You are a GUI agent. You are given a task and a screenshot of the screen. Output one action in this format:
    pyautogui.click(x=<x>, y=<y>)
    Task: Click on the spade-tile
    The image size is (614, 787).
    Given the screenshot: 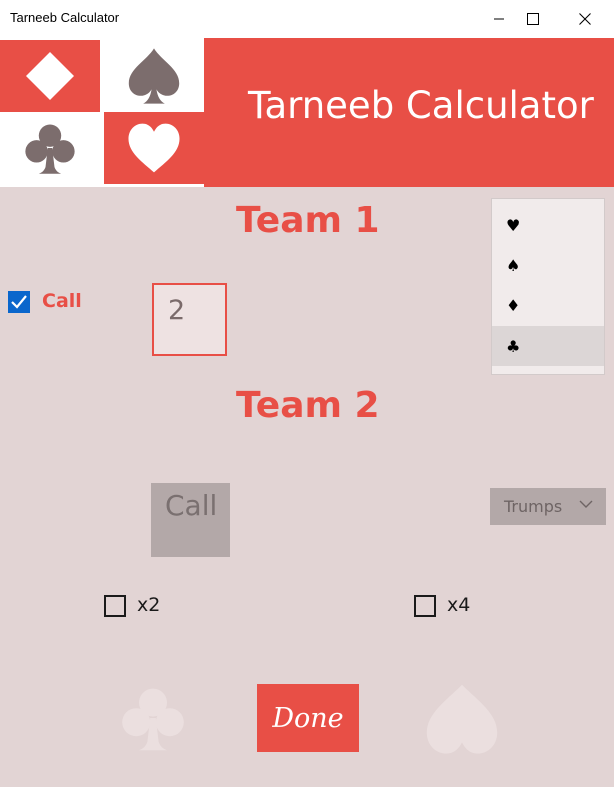 What is the action you would take?
    pyautogui.click(x=154, y=76)
    